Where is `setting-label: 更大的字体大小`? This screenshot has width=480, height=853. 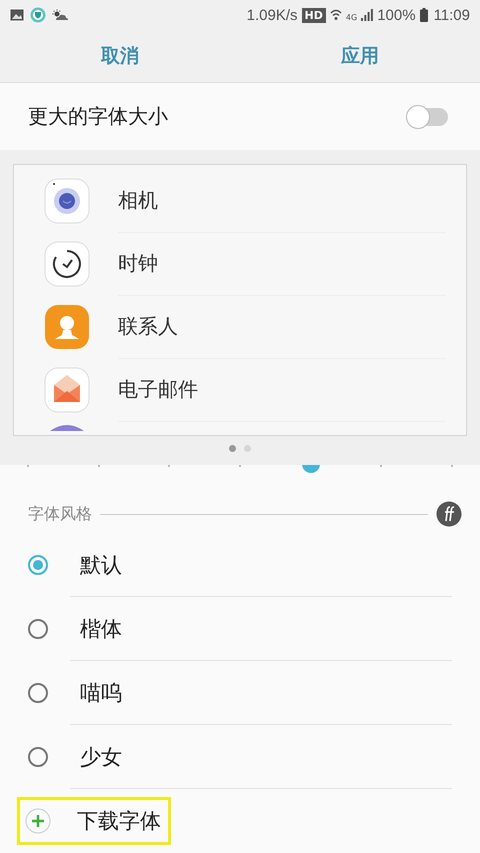 setting-label: 更大的字体大小 is located at coordinates (98, 116).